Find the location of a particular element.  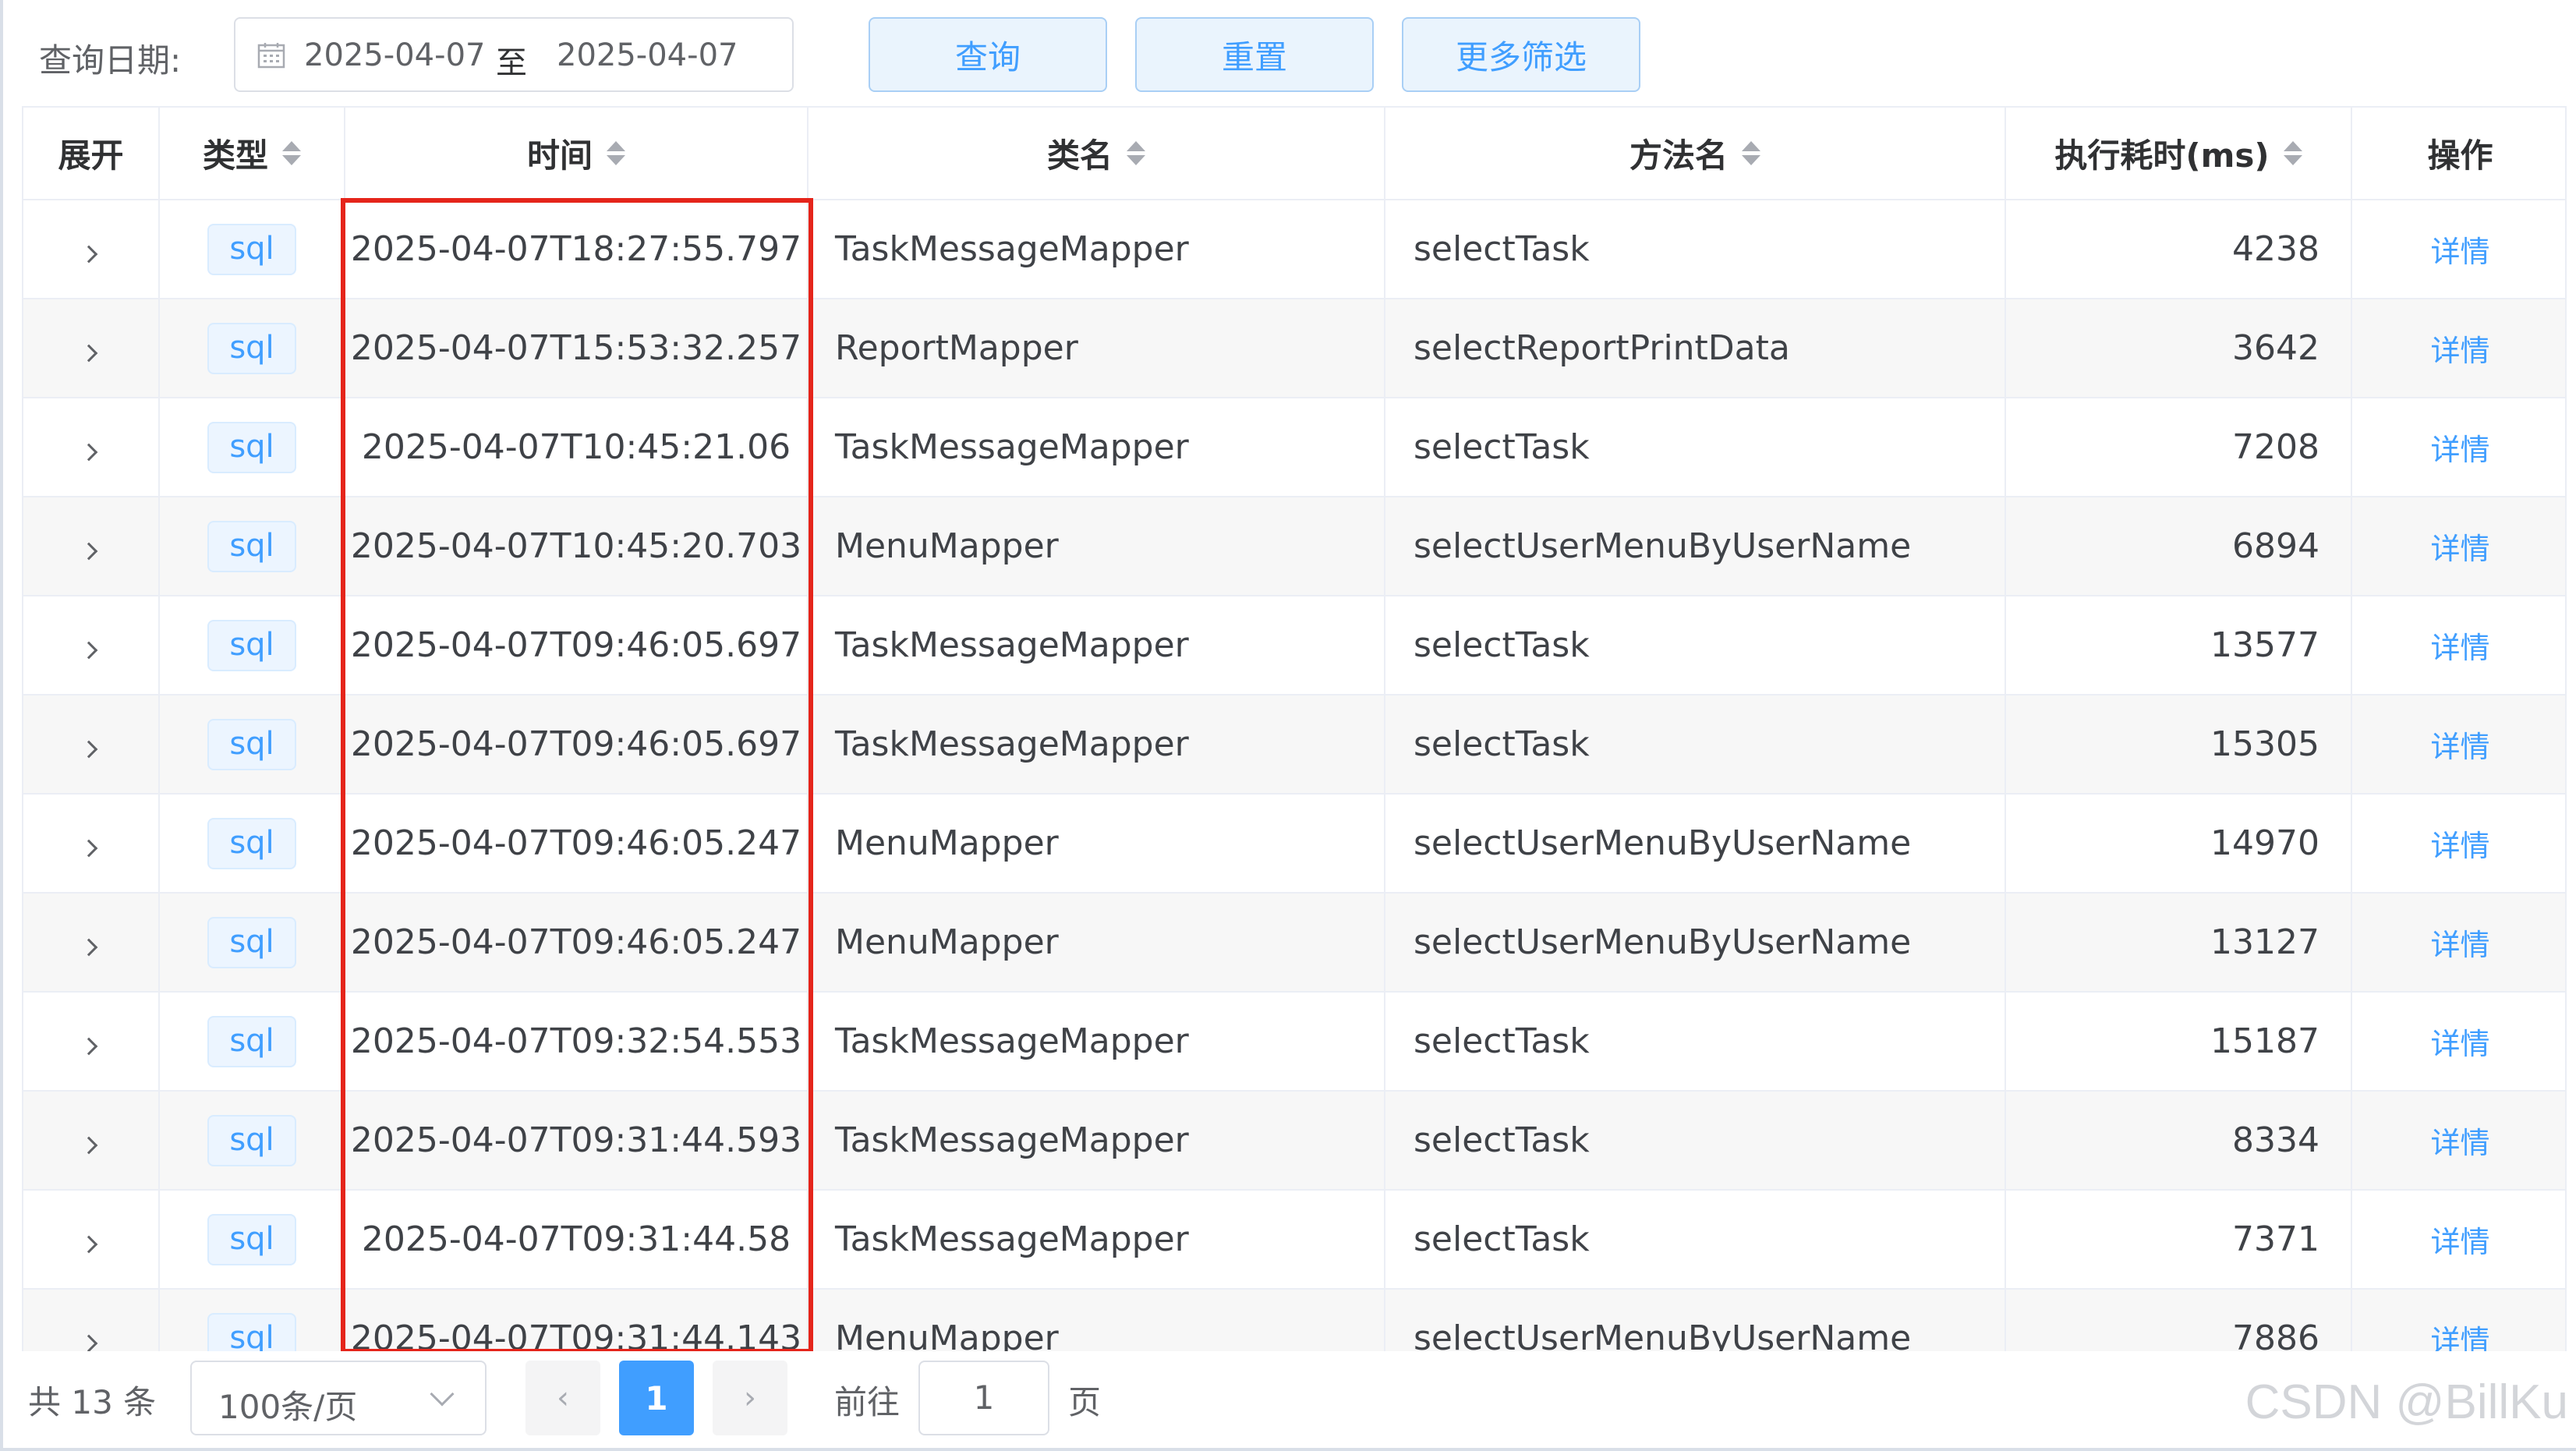

date-range-separator: 至 is located at coordinates (511, 63).